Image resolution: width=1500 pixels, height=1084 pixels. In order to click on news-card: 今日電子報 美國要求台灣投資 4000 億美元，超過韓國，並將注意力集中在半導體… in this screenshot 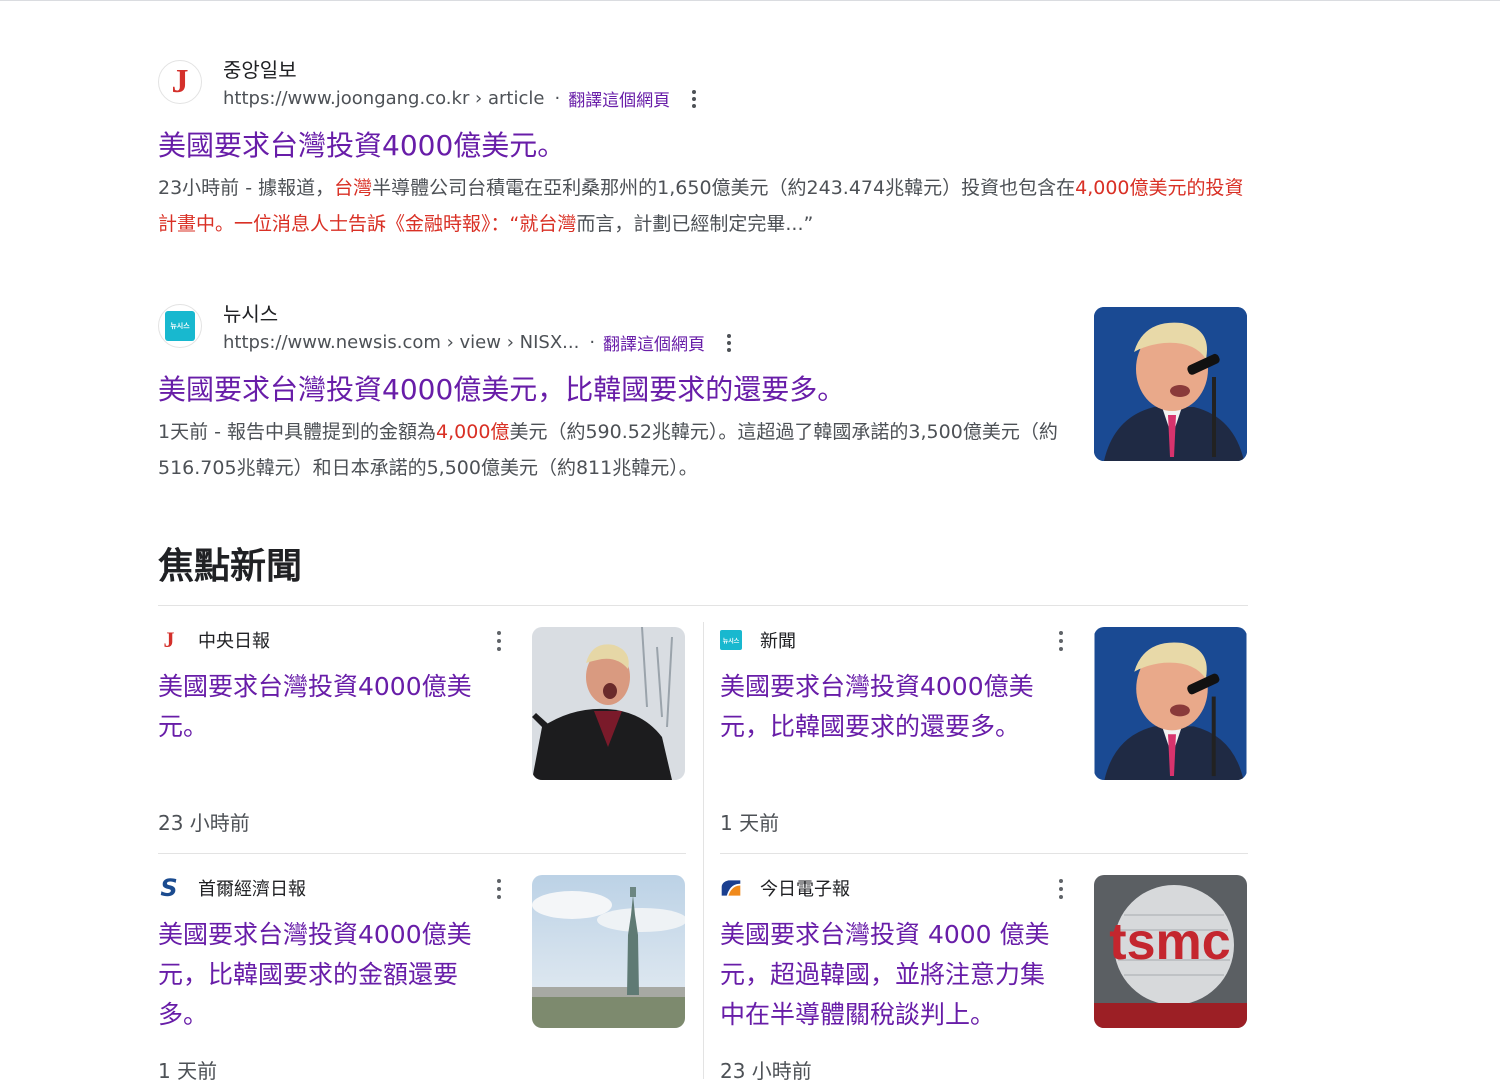, I will do `click(984, 979)`.